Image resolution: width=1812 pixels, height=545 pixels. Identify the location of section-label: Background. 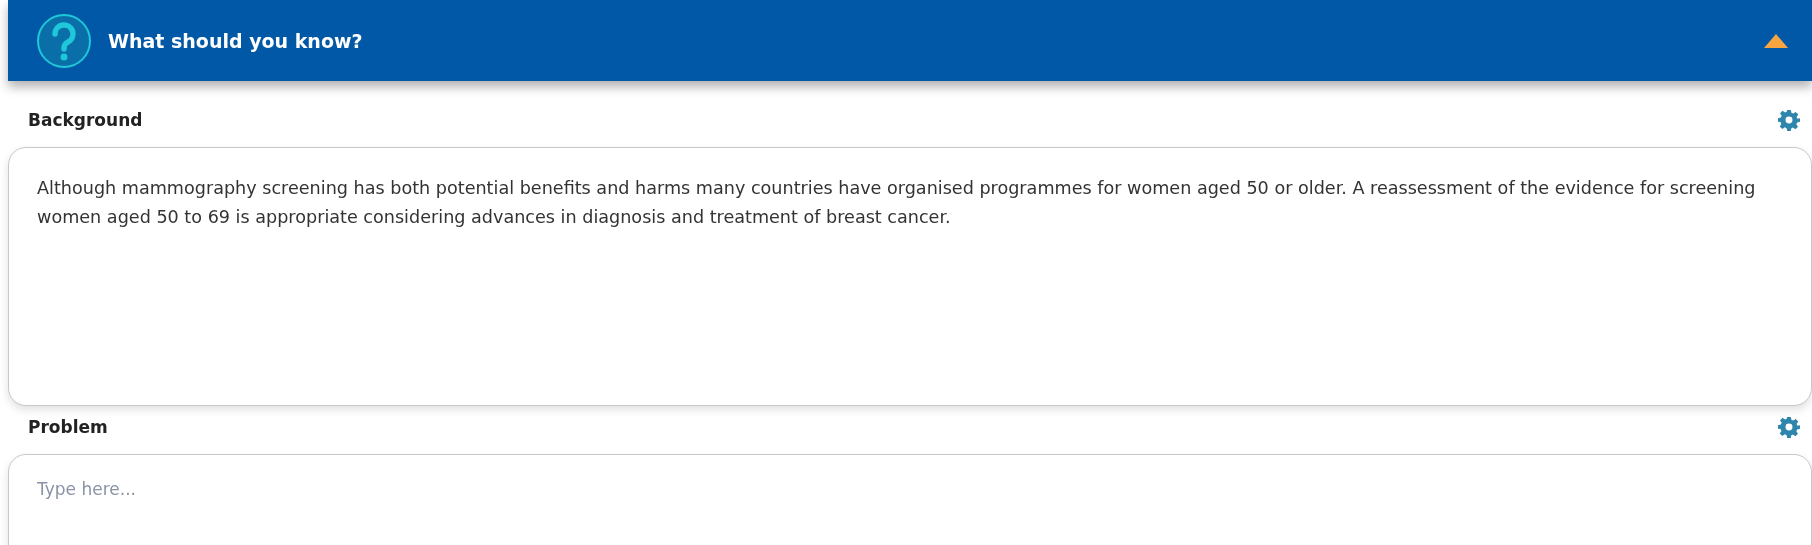
(85, 120).